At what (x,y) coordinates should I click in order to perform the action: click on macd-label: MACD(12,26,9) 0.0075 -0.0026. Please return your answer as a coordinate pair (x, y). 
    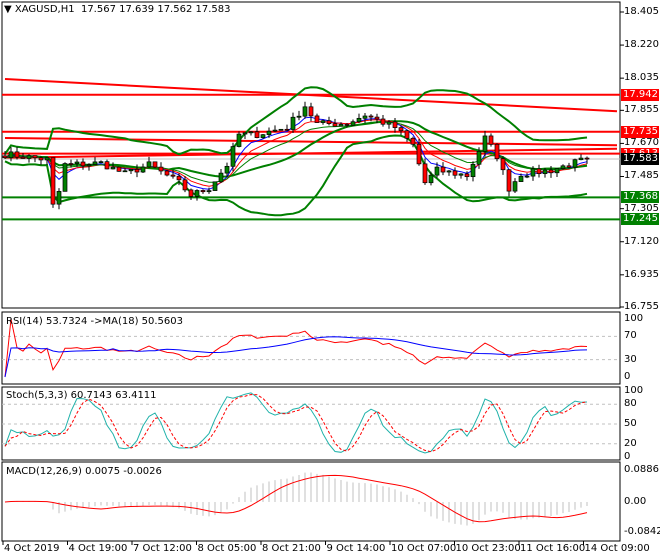
    Looking at the image, I should click on (84, 471).